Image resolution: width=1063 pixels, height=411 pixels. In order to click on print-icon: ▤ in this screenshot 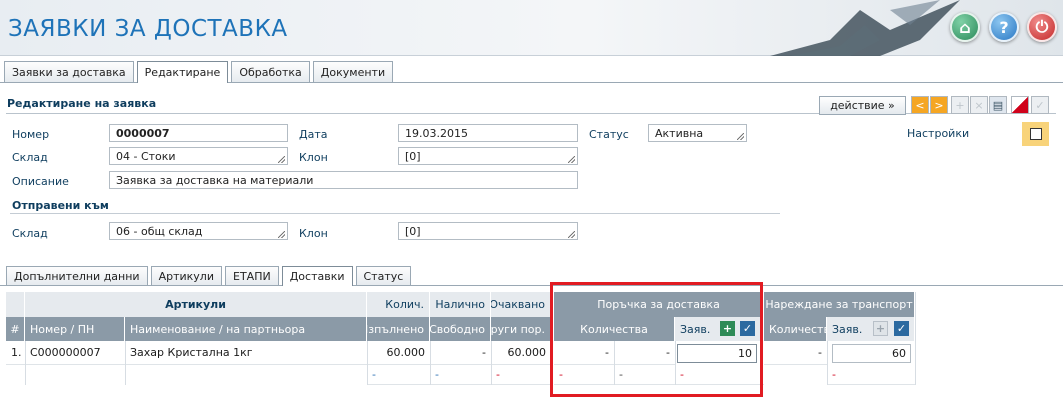, I will do `click(998, 105)`.